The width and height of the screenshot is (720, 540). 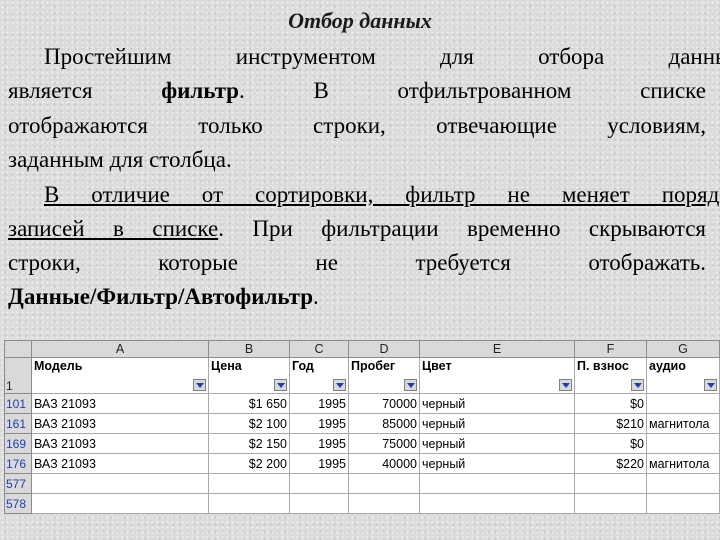 What do you see at coordinates (226, 366) in the screenshot?
I see `header-label: Цена` at bounding box center [226, 366].